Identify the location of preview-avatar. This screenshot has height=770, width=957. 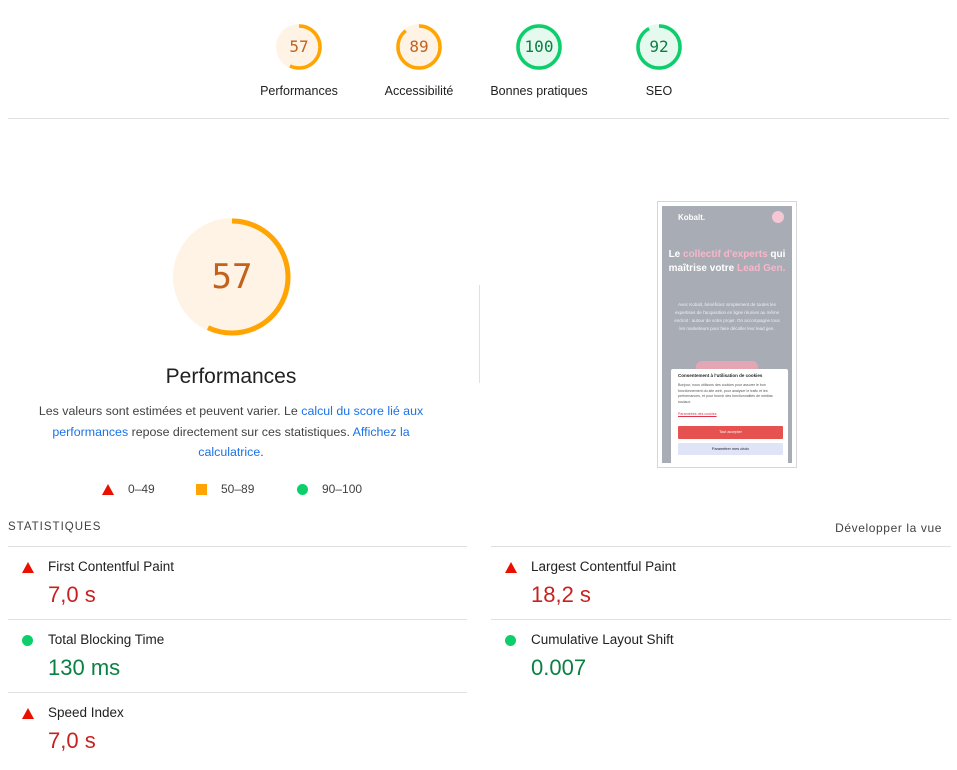
(778, 217).